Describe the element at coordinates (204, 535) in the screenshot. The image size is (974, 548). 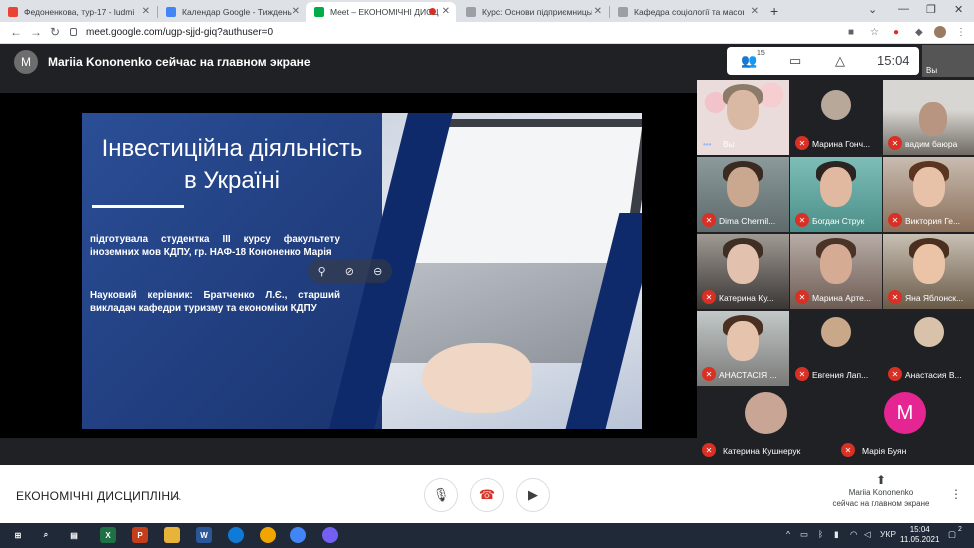
I see `word-icon: W` at that location.